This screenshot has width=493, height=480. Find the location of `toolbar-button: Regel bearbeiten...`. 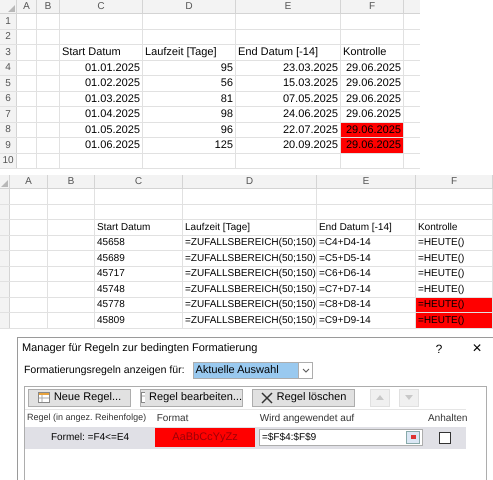

toolbar-button: Regel bearbeiten... is located at coordinates (191, 397).